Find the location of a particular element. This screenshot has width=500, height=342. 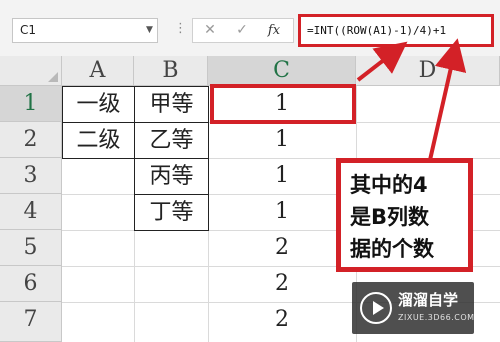

callout-line-2: 是B列数 is located at coordinates (390, 217).